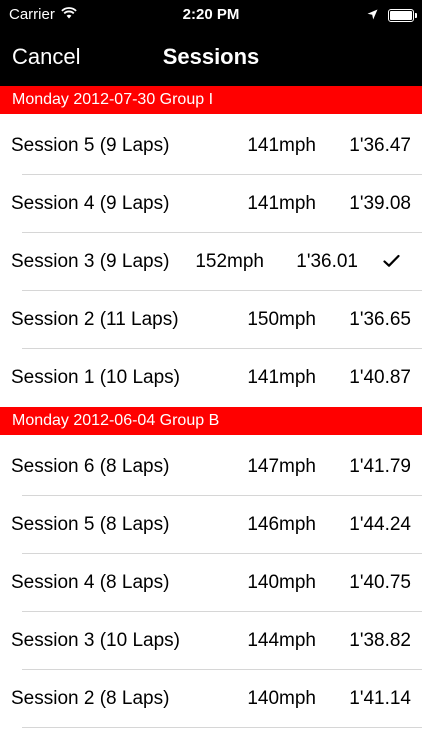 Image resolution: width=422 pixels, height=750 pixels. Describe the element at coordinates (211, 100) in the screenshot. I see `section-header: Monday 2012-07-30 Group I` at that location.